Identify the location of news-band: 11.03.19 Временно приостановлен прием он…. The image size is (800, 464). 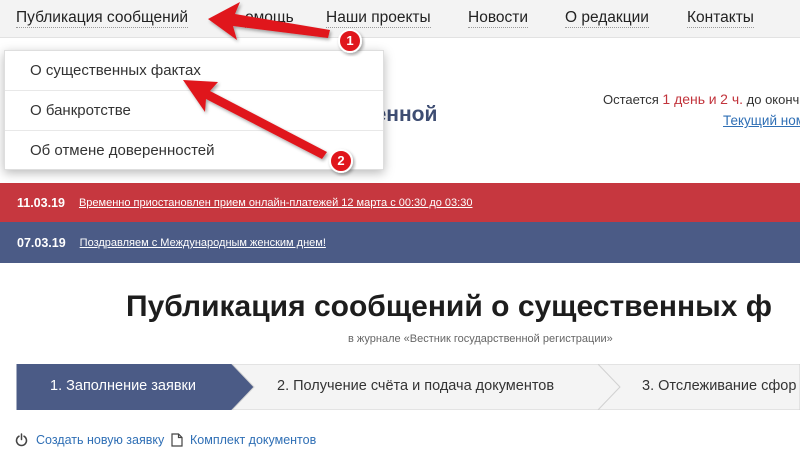
(400, 202).